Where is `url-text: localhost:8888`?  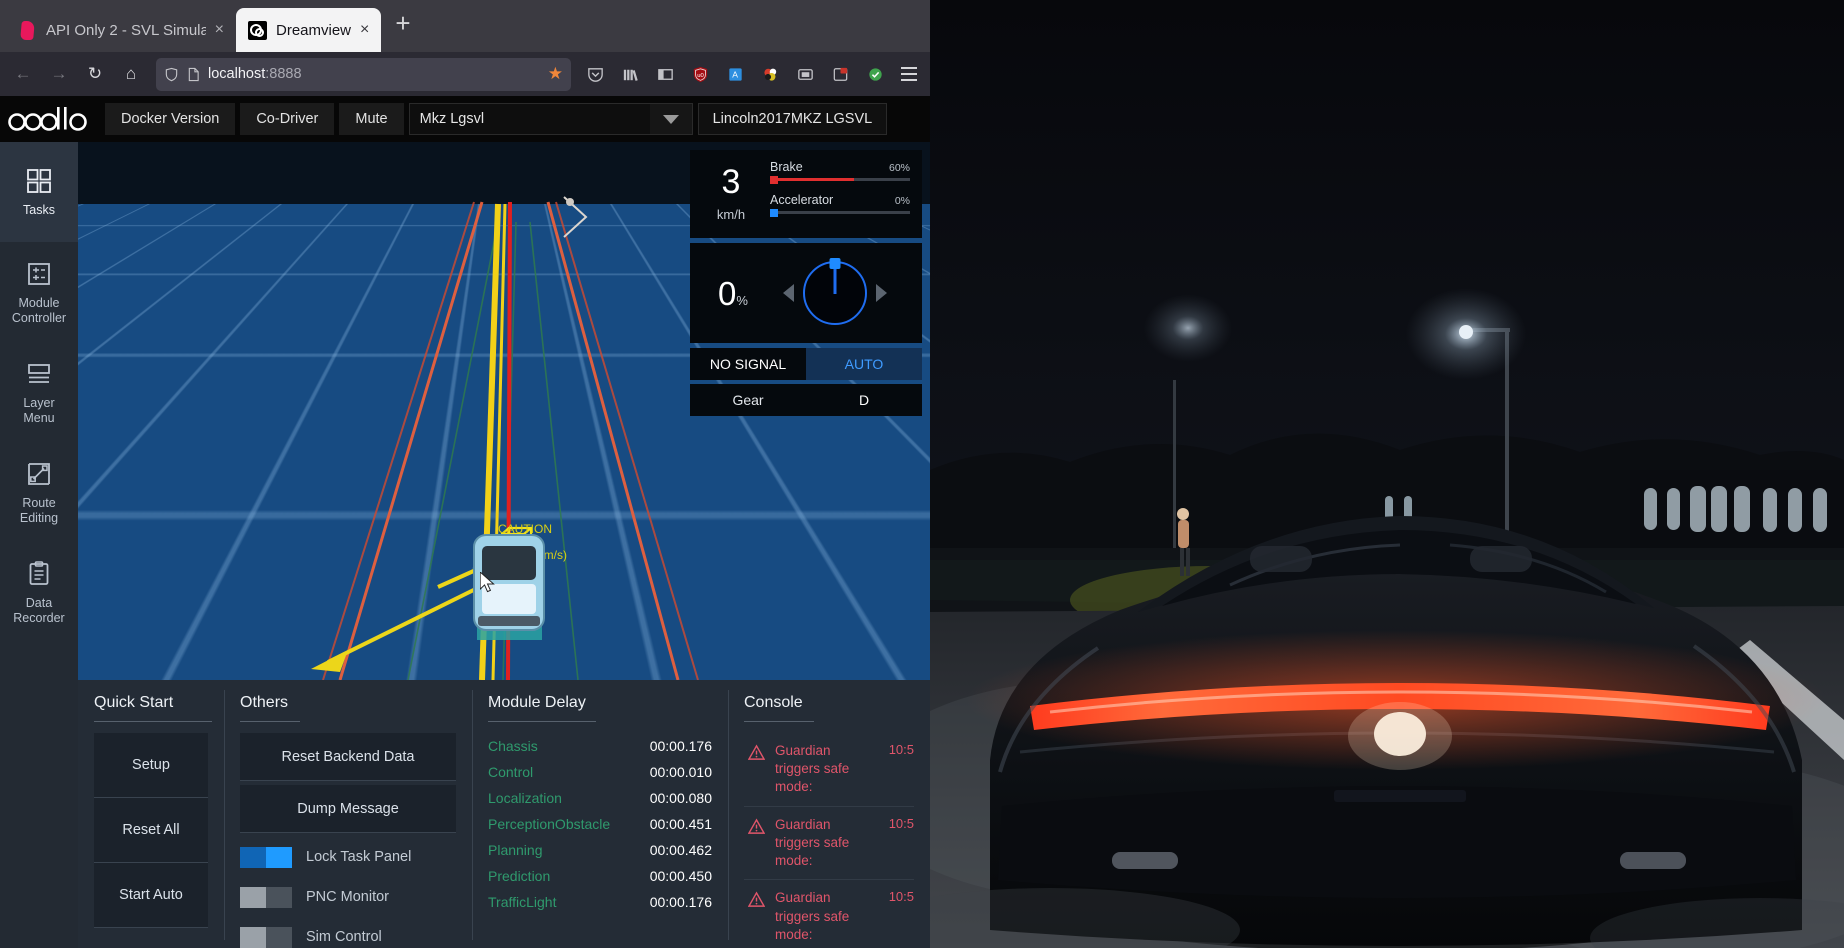
url-text: localhost:8888 is located at coordinates (255, 74).